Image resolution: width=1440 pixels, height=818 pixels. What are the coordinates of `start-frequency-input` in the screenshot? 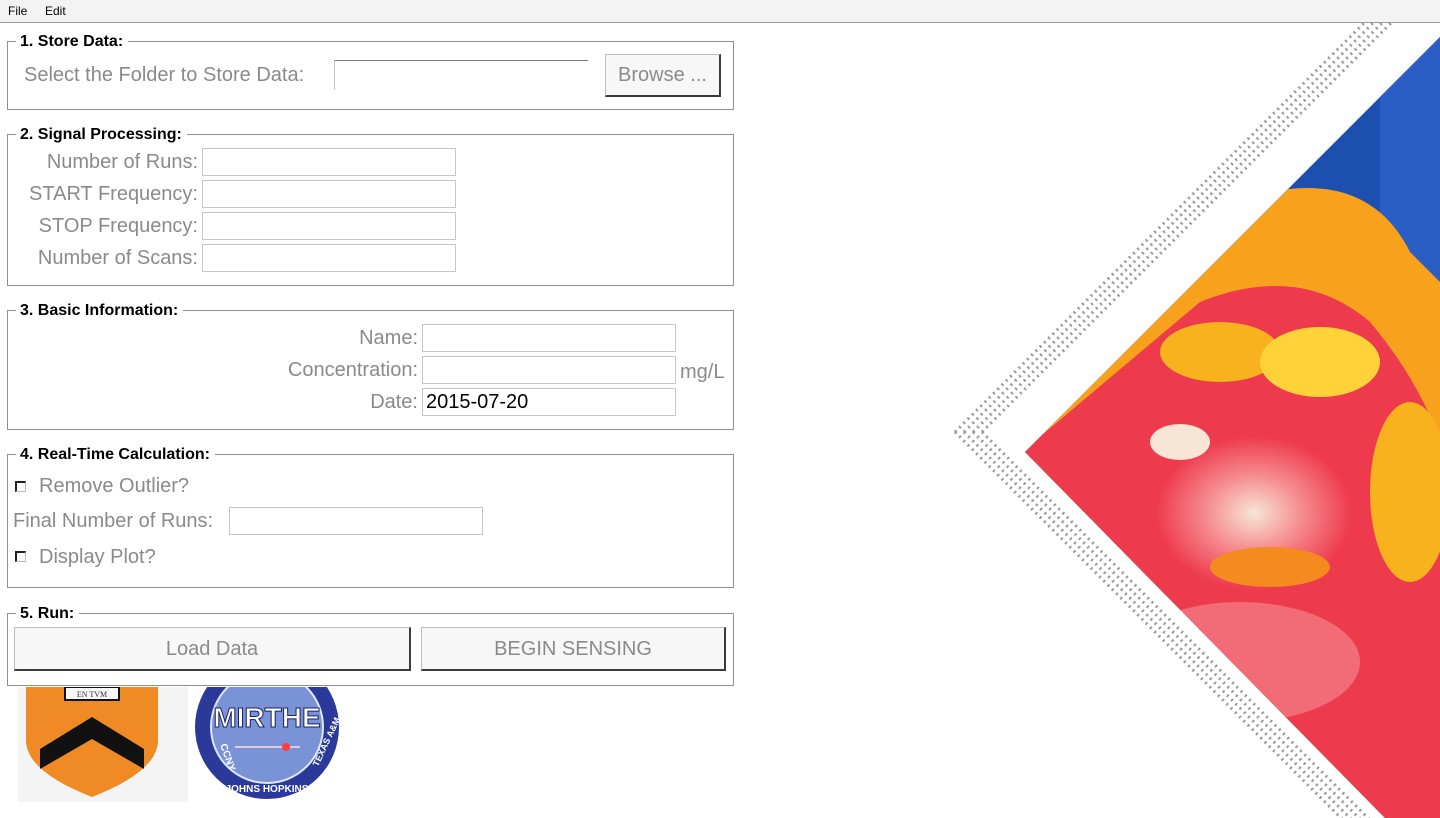 It's located at (329, 194).